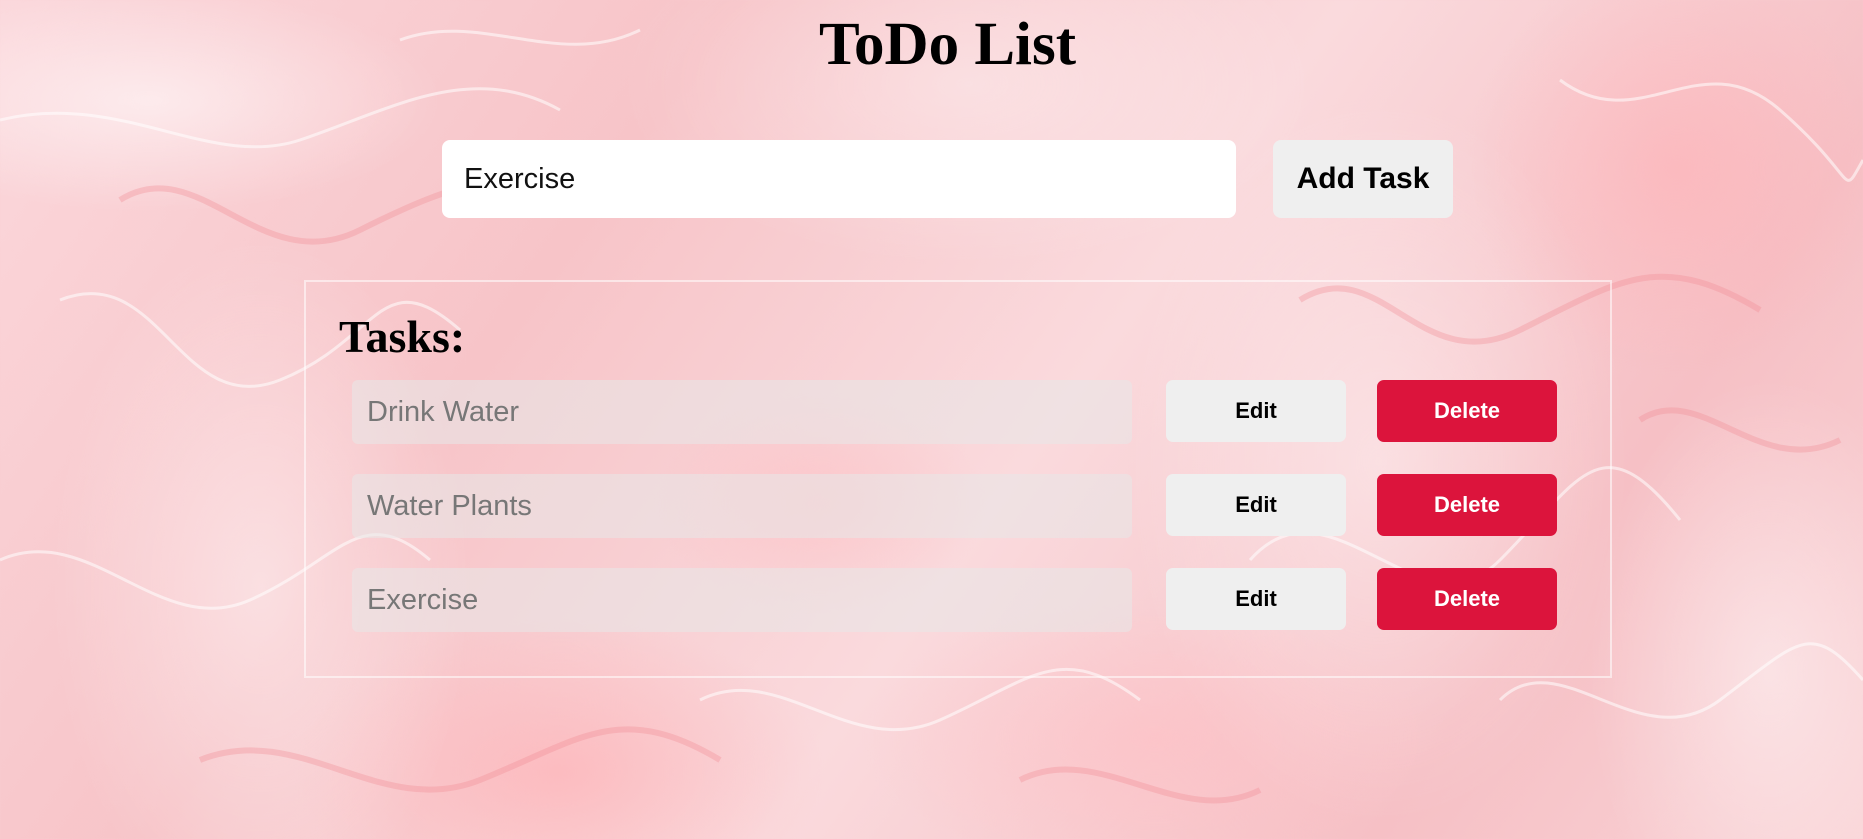 The image size is (1863, 839). Describe the element at coordinates (839, 179) in the screenshot. I see `new-task-input` at that location.